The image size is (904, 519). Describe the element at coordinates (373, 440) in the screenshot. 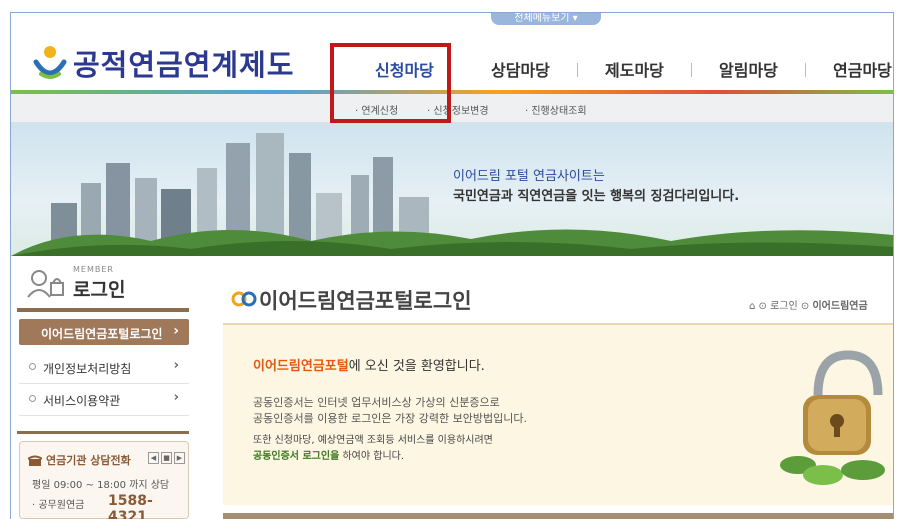

I see `welcome-p2-line1: 또한 신청마당, 예상연금액 조회등 서비스를 이용하시려면` at that location.